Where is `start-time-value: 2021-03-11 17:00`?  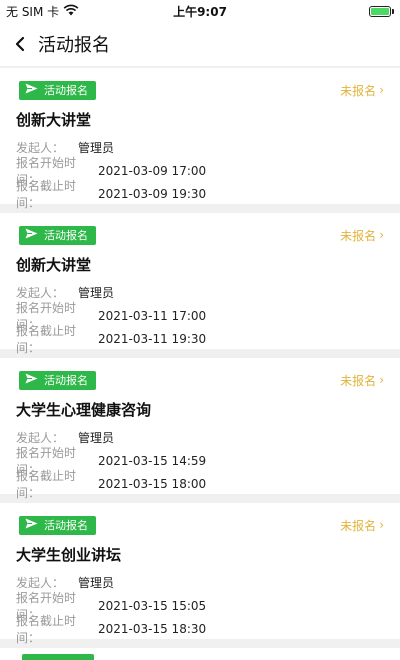
start-time-value: 2021-03-11 17:00 is located at coordinates (152, 315).